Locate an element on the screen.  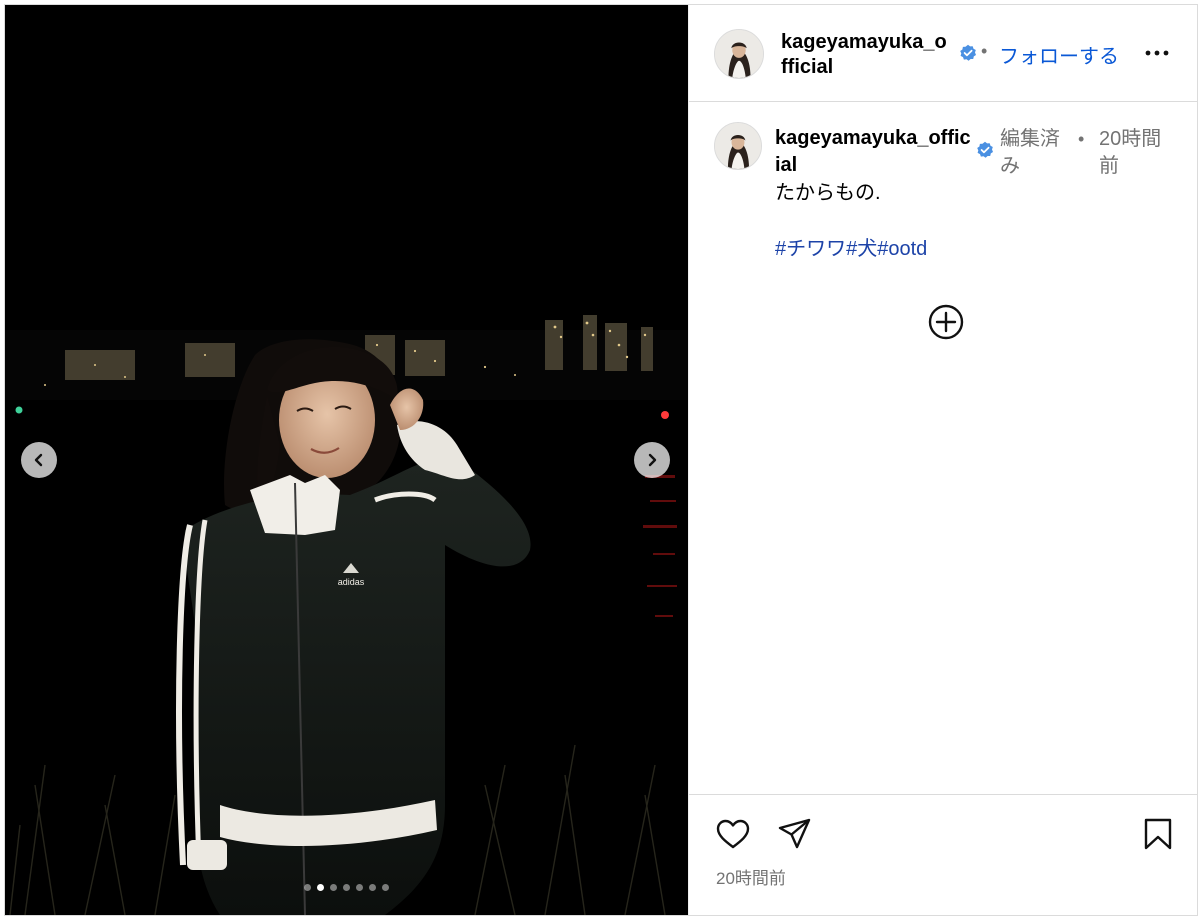
more-options-button is located at coordinates (1157, 53).